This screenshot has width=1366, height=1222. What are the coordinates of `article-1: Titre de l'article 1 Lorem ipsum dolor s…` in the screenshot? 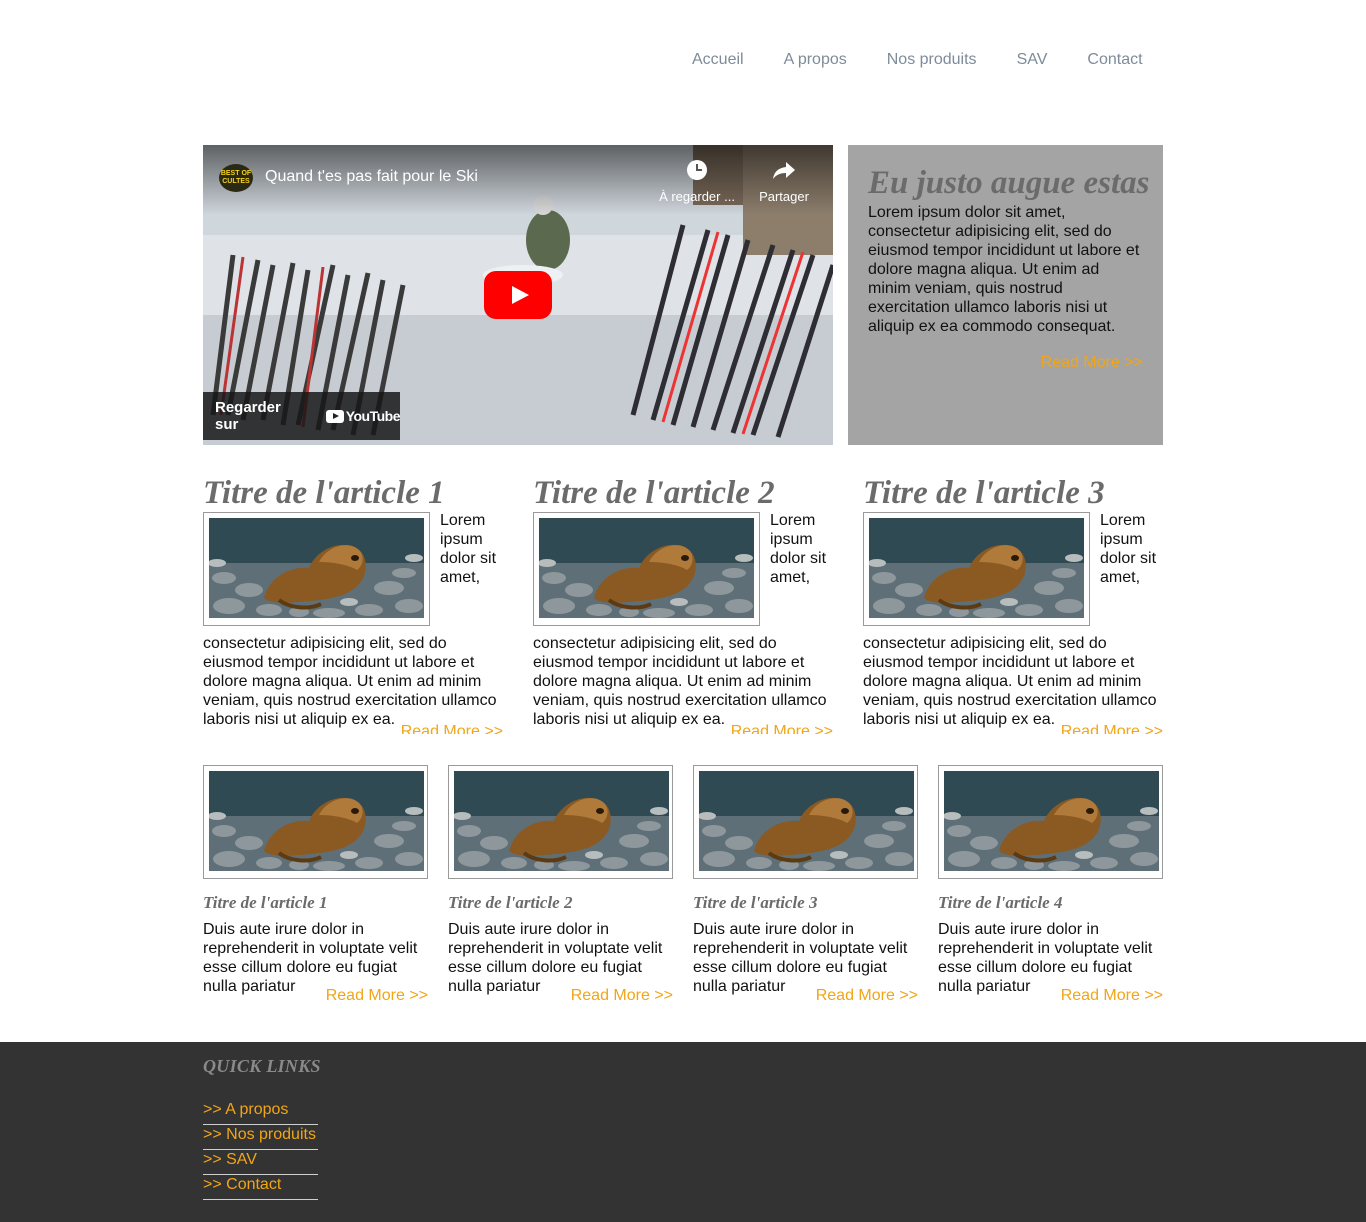 It's located at (353, 604).